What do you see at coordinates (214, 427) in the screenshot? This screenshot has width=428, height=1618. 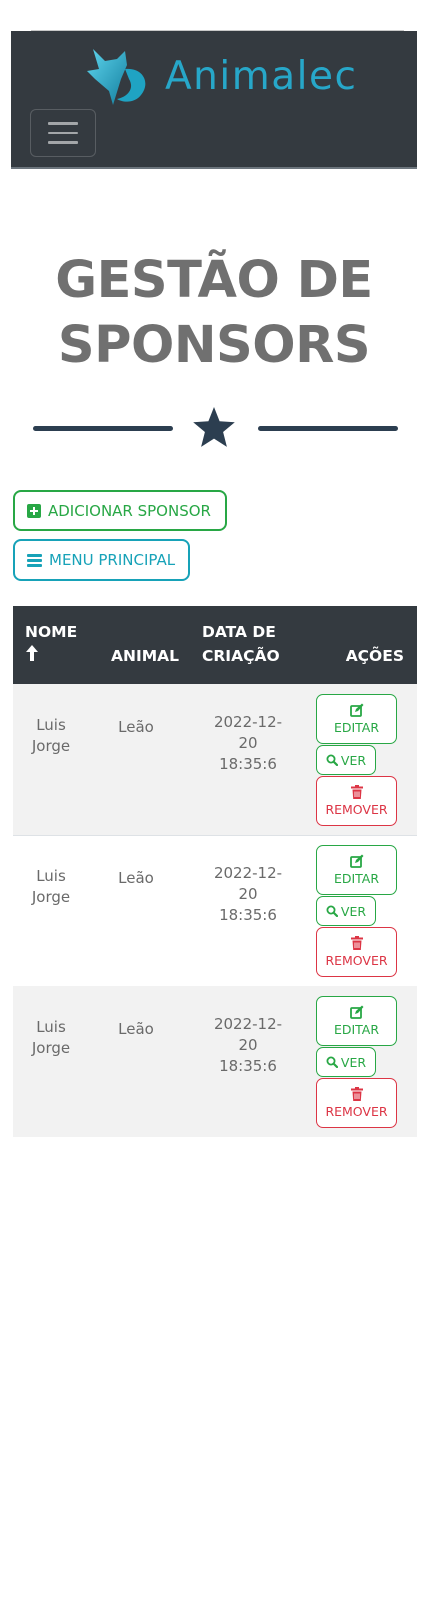 I see `star-icon` at bounding box center [214, 427].